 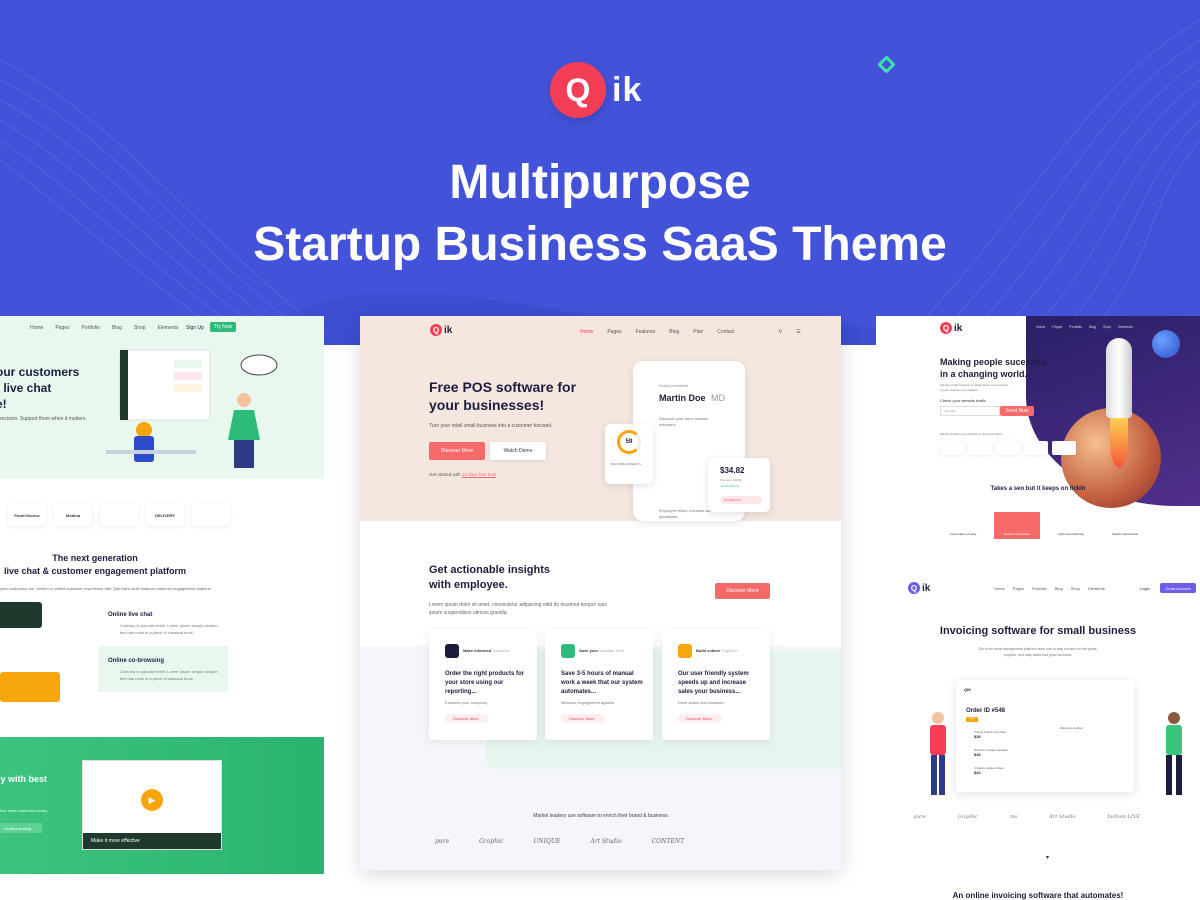 I want to click on headline: Multipurpose Startup Business SaaS Theme, so click(x=600, y=214).